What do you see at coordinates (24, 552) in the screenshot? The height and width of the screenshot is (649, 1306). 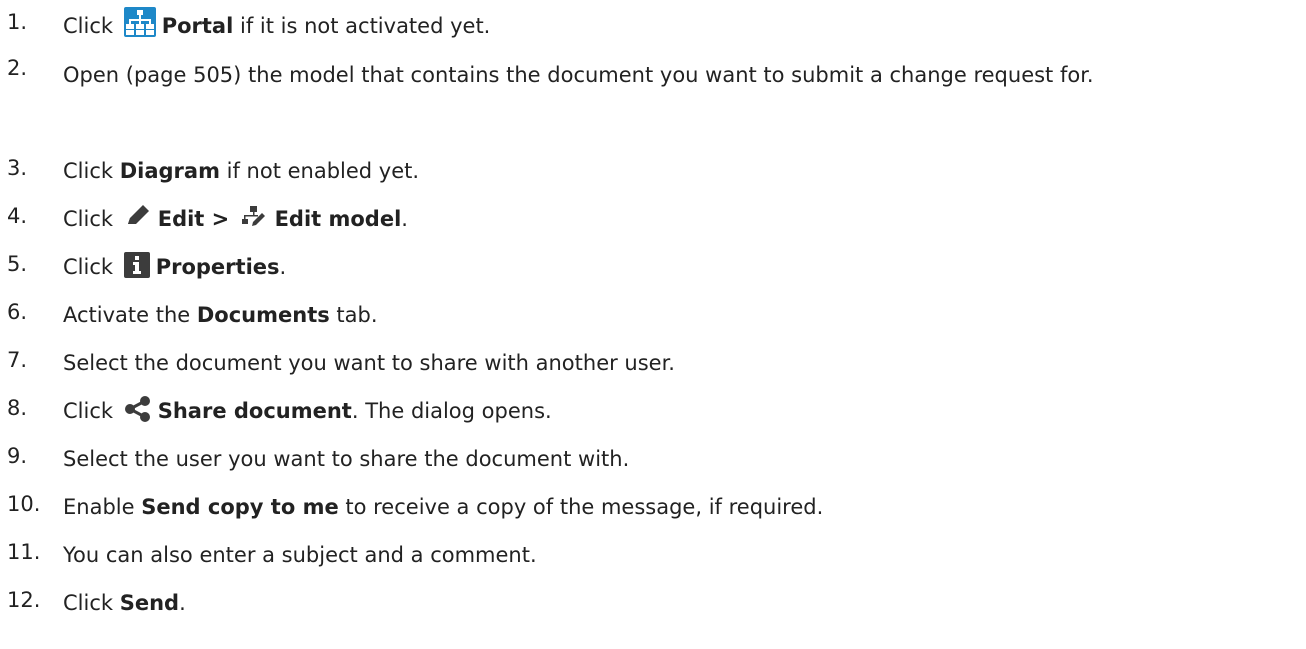 I see `step-number: 11.` at bounding box center [24, 552].